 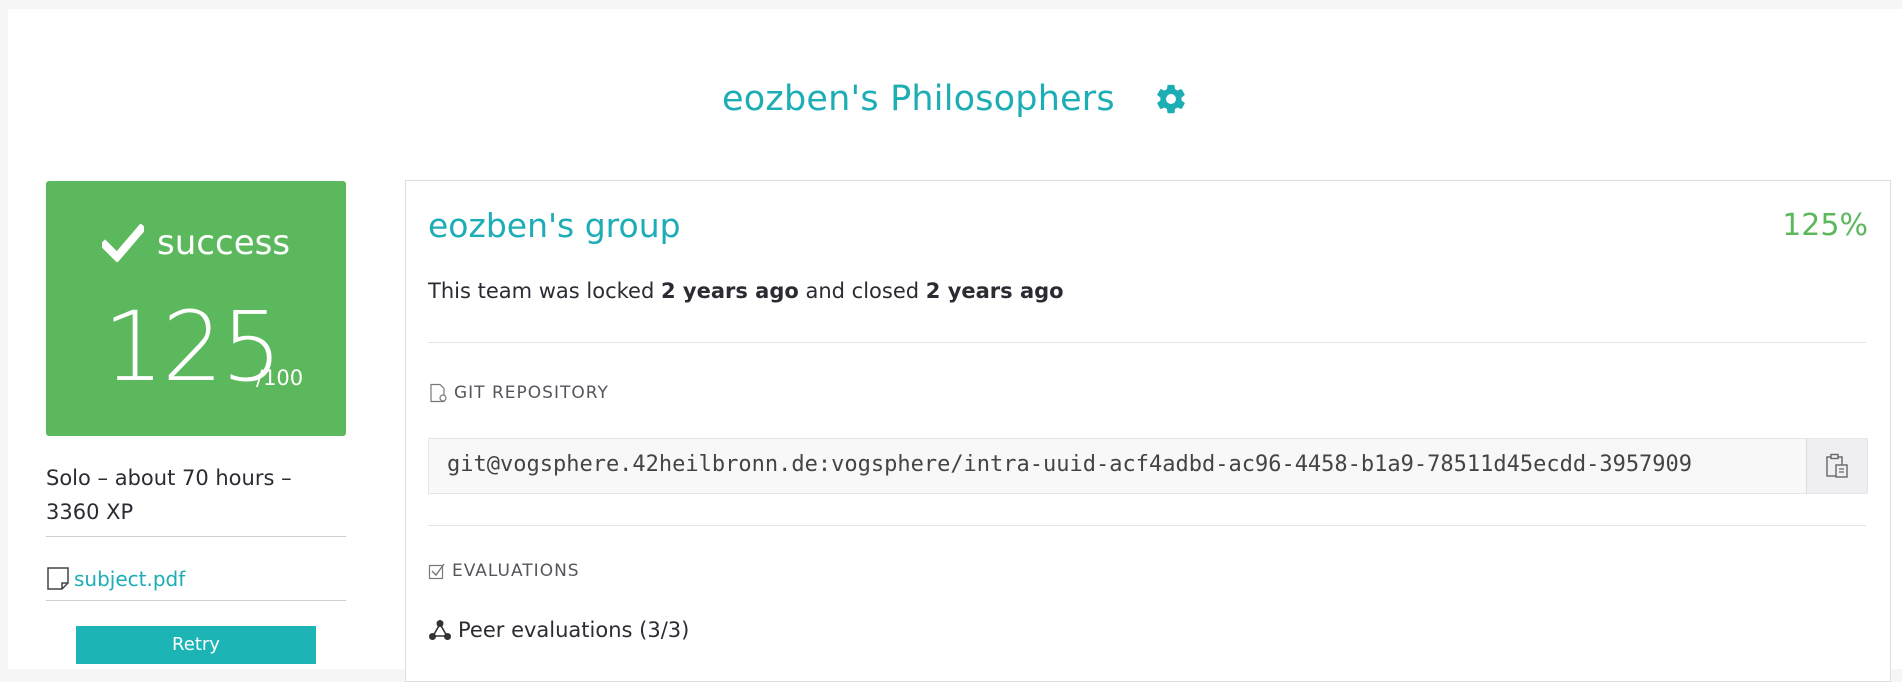 I want to click on clipboard-icon, so click(x=1837, y=465).